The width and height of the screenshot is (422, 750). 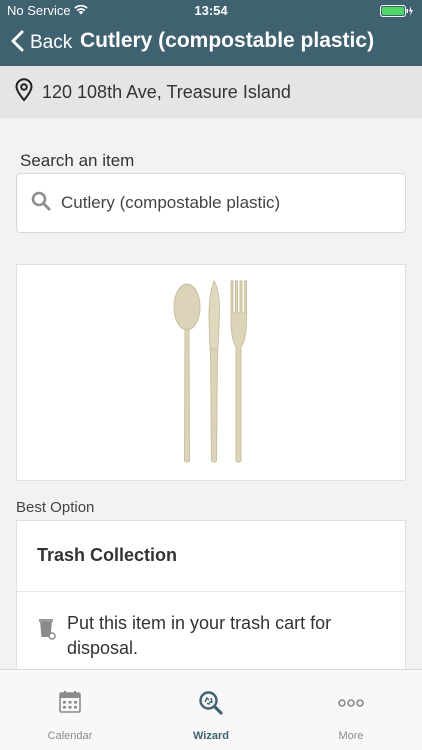 What do you see at coordinates (411, 11) in the screenshot?
I see `charging-icon` at bounding box center [411, 11].